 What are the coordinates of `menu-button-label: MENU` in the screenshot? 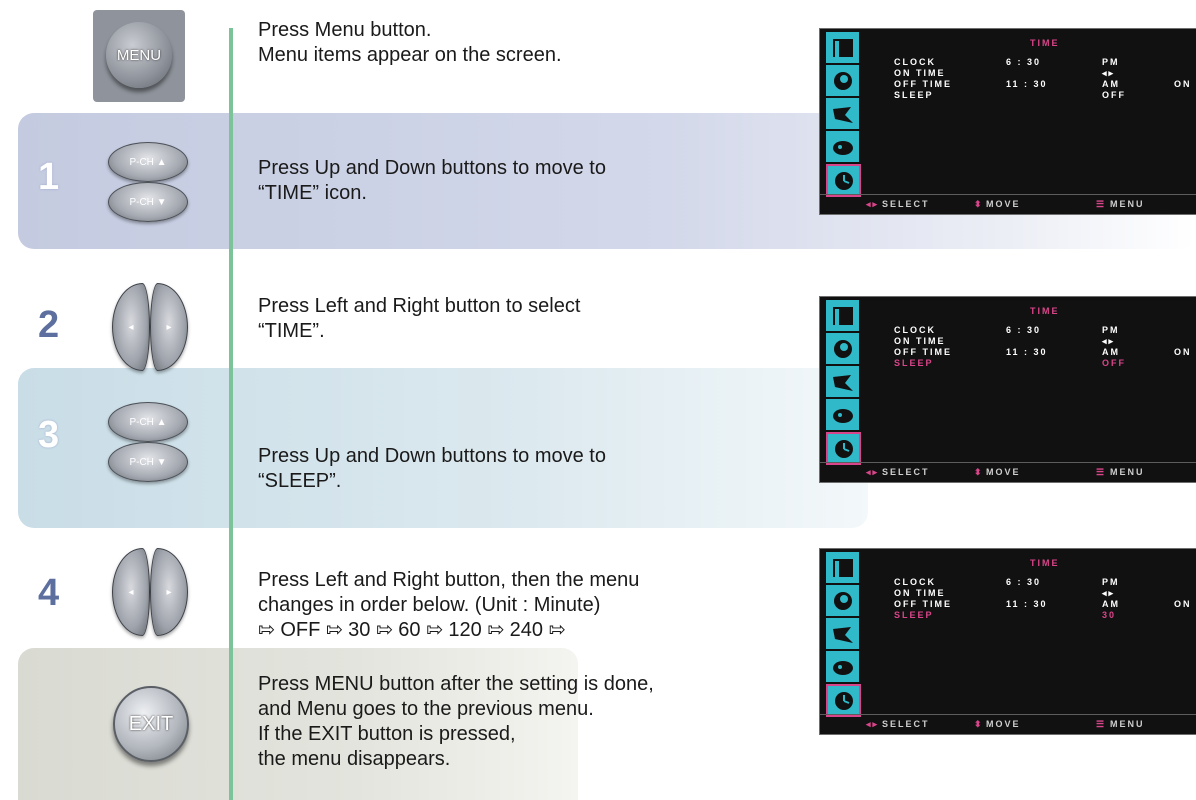 It's located at (139, 55).